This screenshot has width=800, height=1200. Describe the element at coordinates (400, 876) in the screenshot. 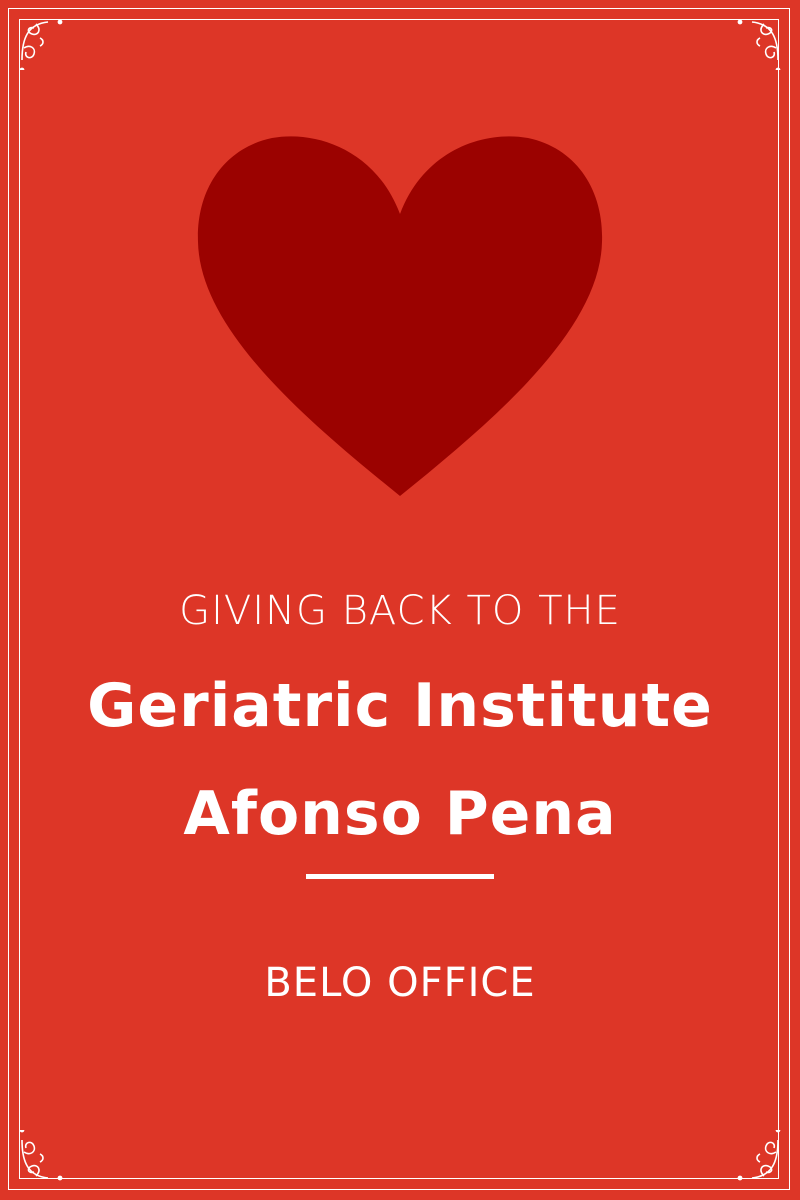

I see `divider` at that location.